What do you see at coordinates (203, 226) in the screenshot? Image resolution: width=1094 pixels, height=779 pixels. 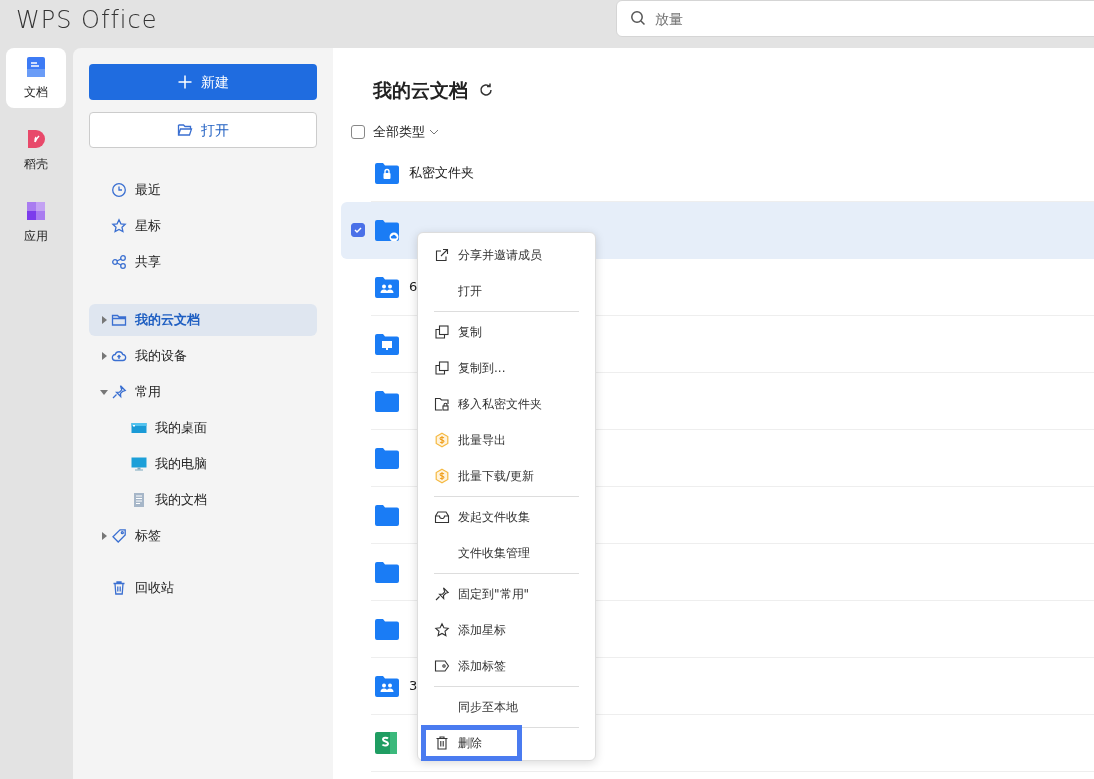 I see `nav-item: 星标` at bounding box center [203, 226].